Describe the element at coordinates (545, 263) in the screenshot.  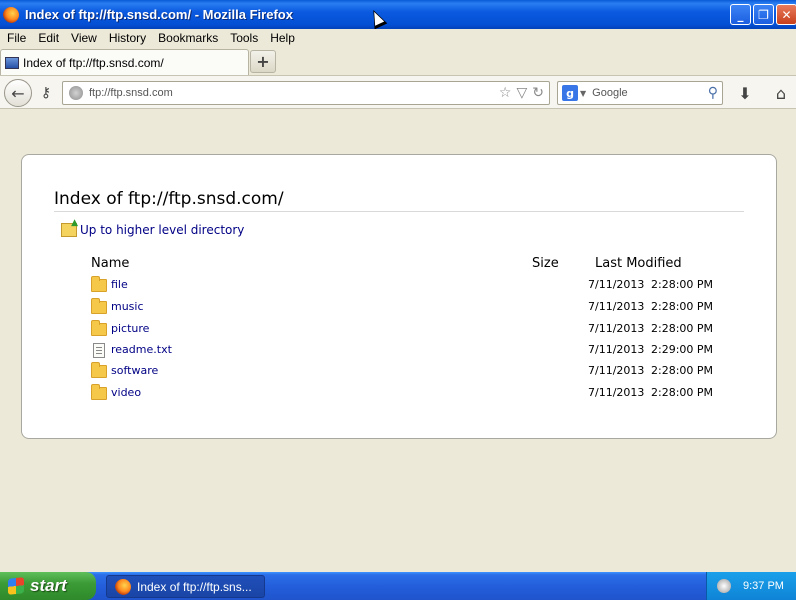
I see `column-header-size: Size` at that location.